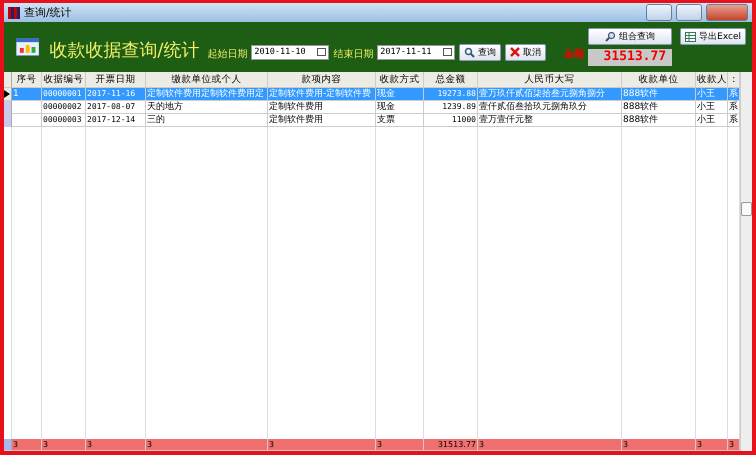 The image size is (756, 455). Describe the element at coordinates (727, 12) in the screenshot. I see `close-button` at that location.